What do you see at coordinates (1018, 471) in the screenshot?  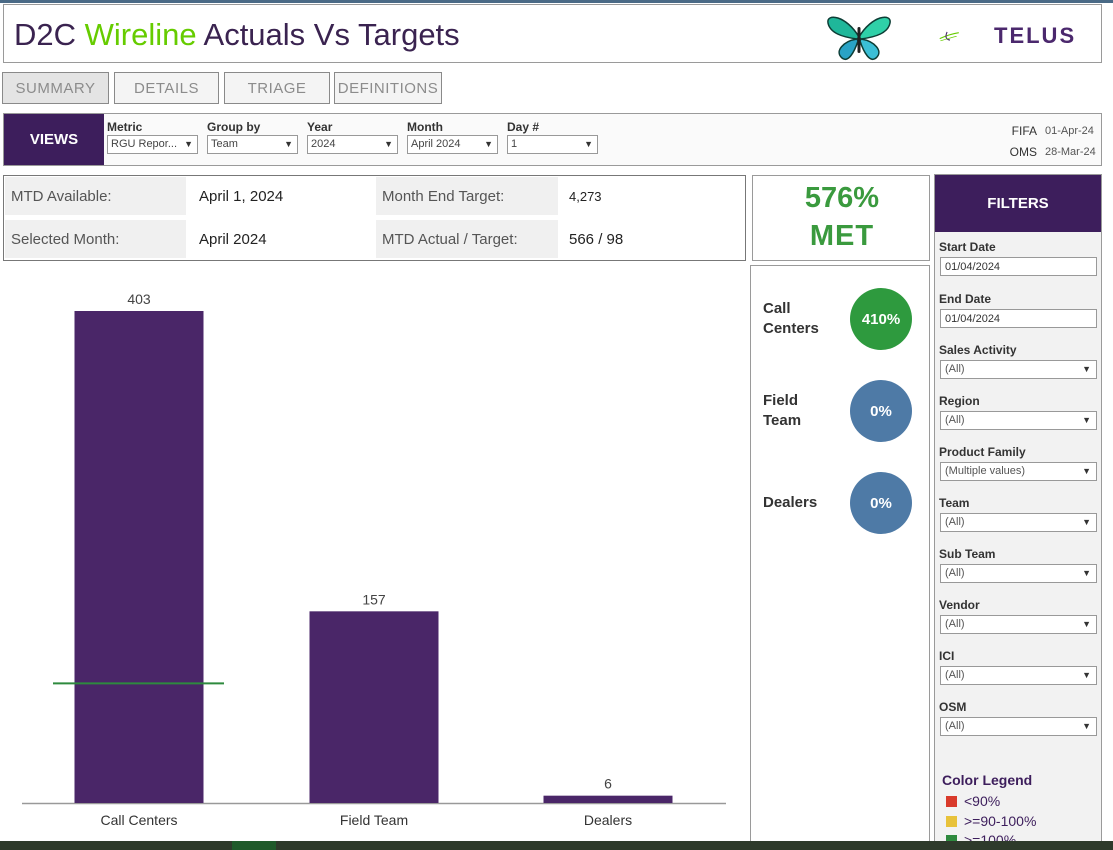 I see `product-family-select: (Multiple values) ▼` at bounding box center [1018, 471].